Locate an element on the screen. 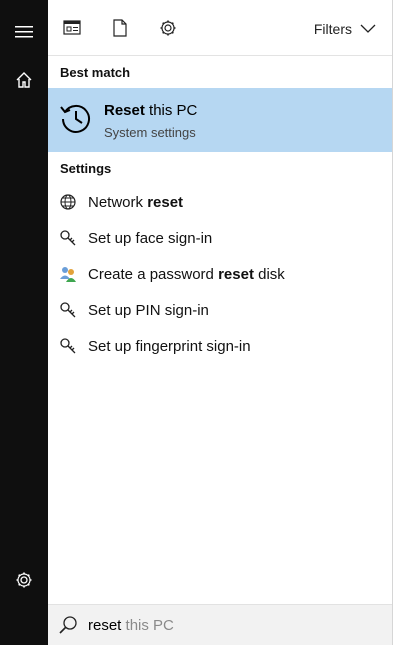  users-icon is located at coordinates (68, 274).